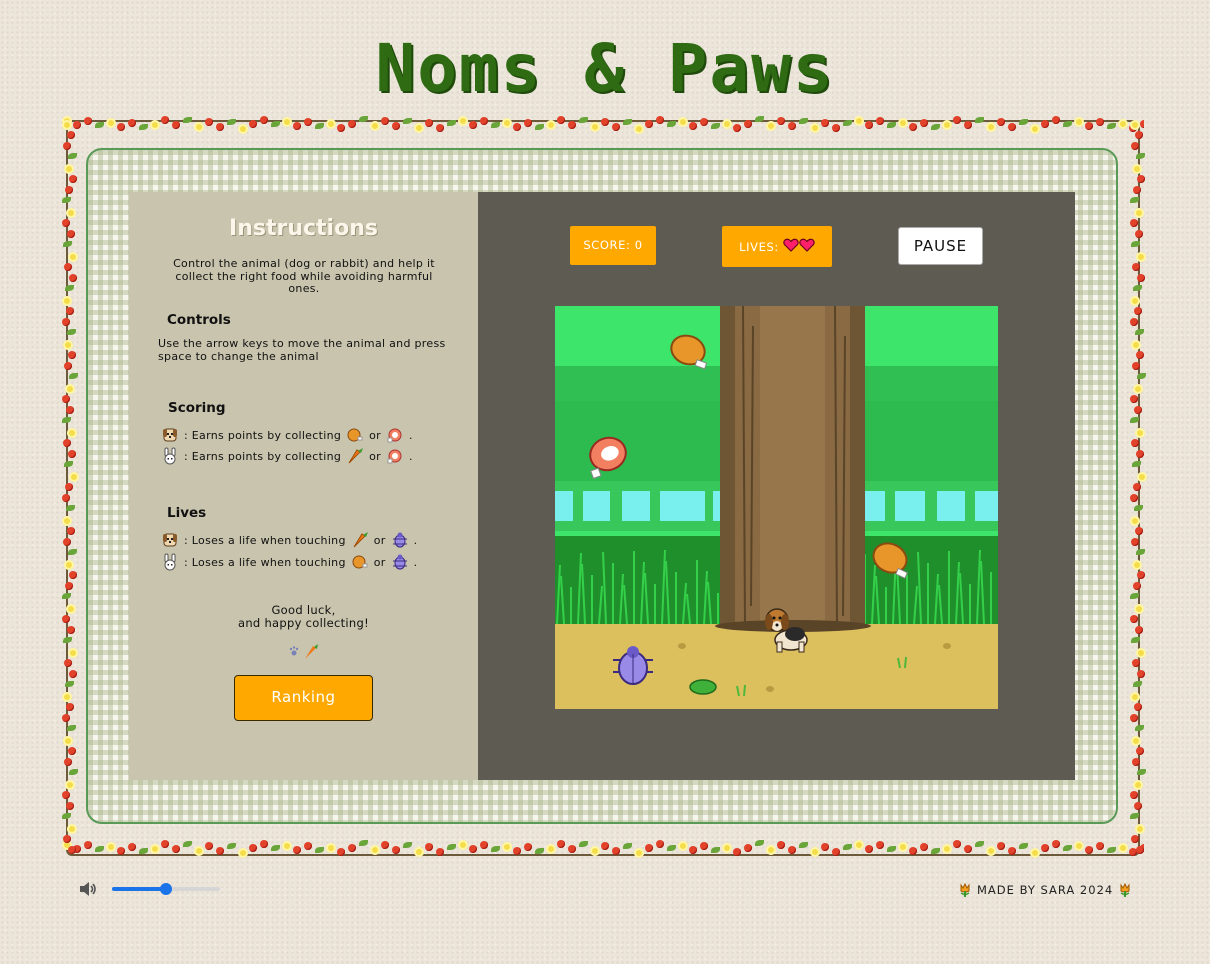 This screenshot has width=1210, height=964. I want to click on scoring-dog-text: : Earns points by collecting, so click(263, 435).